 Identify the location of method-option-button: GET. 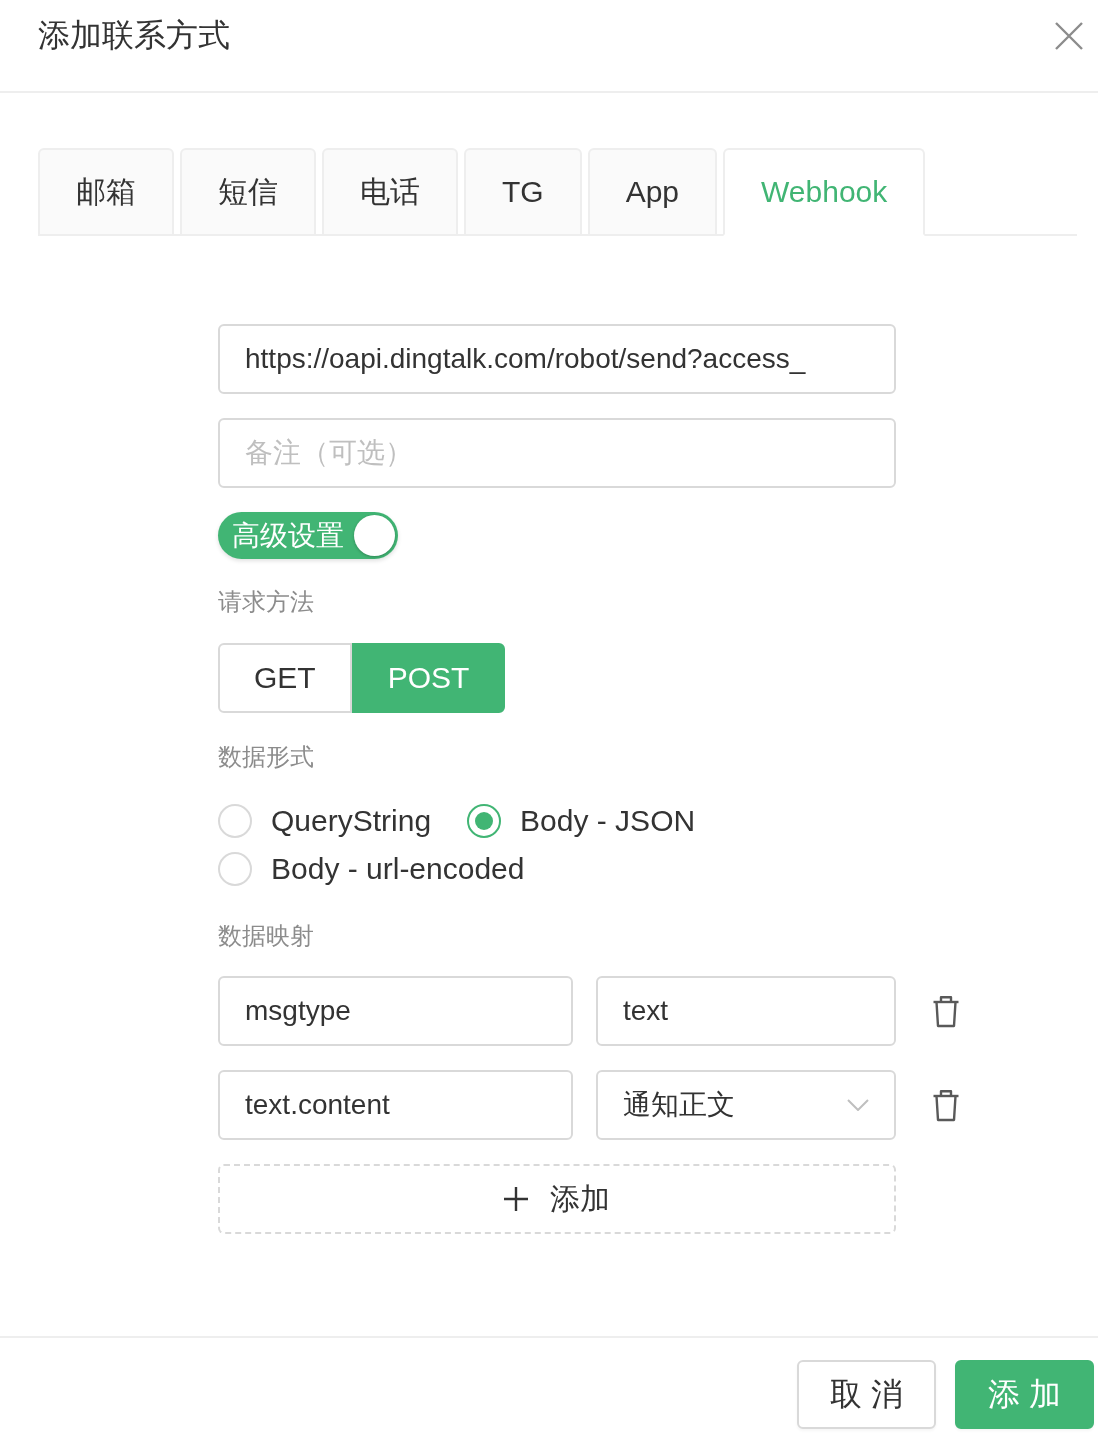
(285, 678).